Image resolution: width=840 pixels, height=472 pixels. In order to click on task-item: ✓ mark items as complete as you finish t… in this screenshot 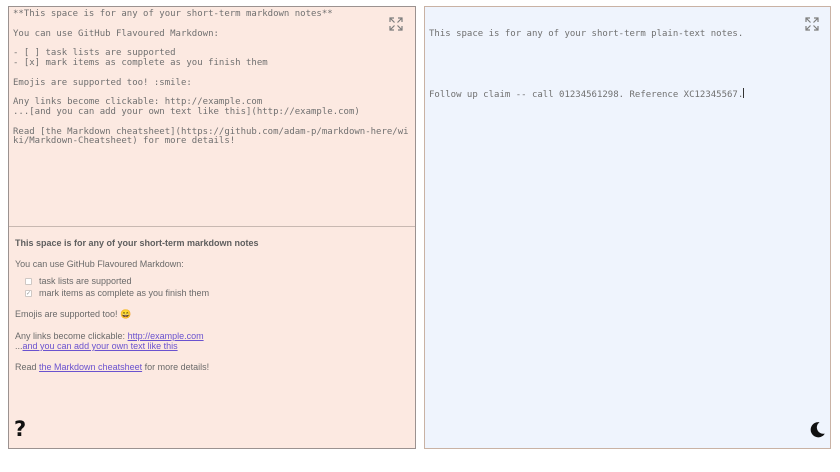, I will do `click(217, 293)`.